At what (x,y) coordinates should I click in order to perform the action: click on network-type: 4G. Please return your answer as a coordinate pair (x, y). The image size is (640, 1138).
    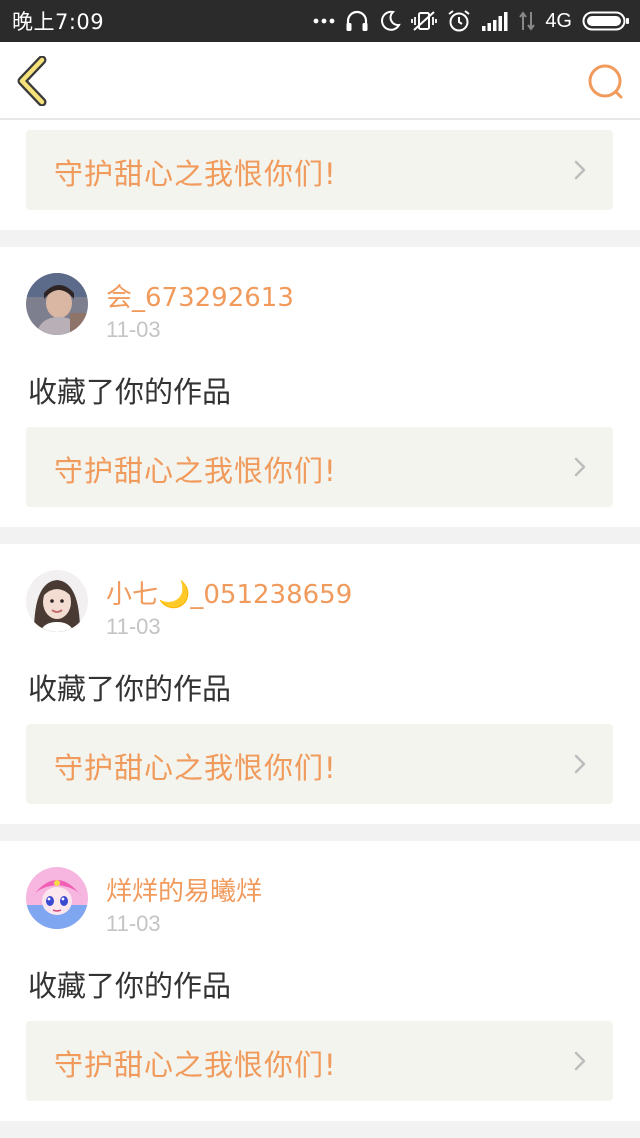
    Looking at the image, I should click on (558, 20).